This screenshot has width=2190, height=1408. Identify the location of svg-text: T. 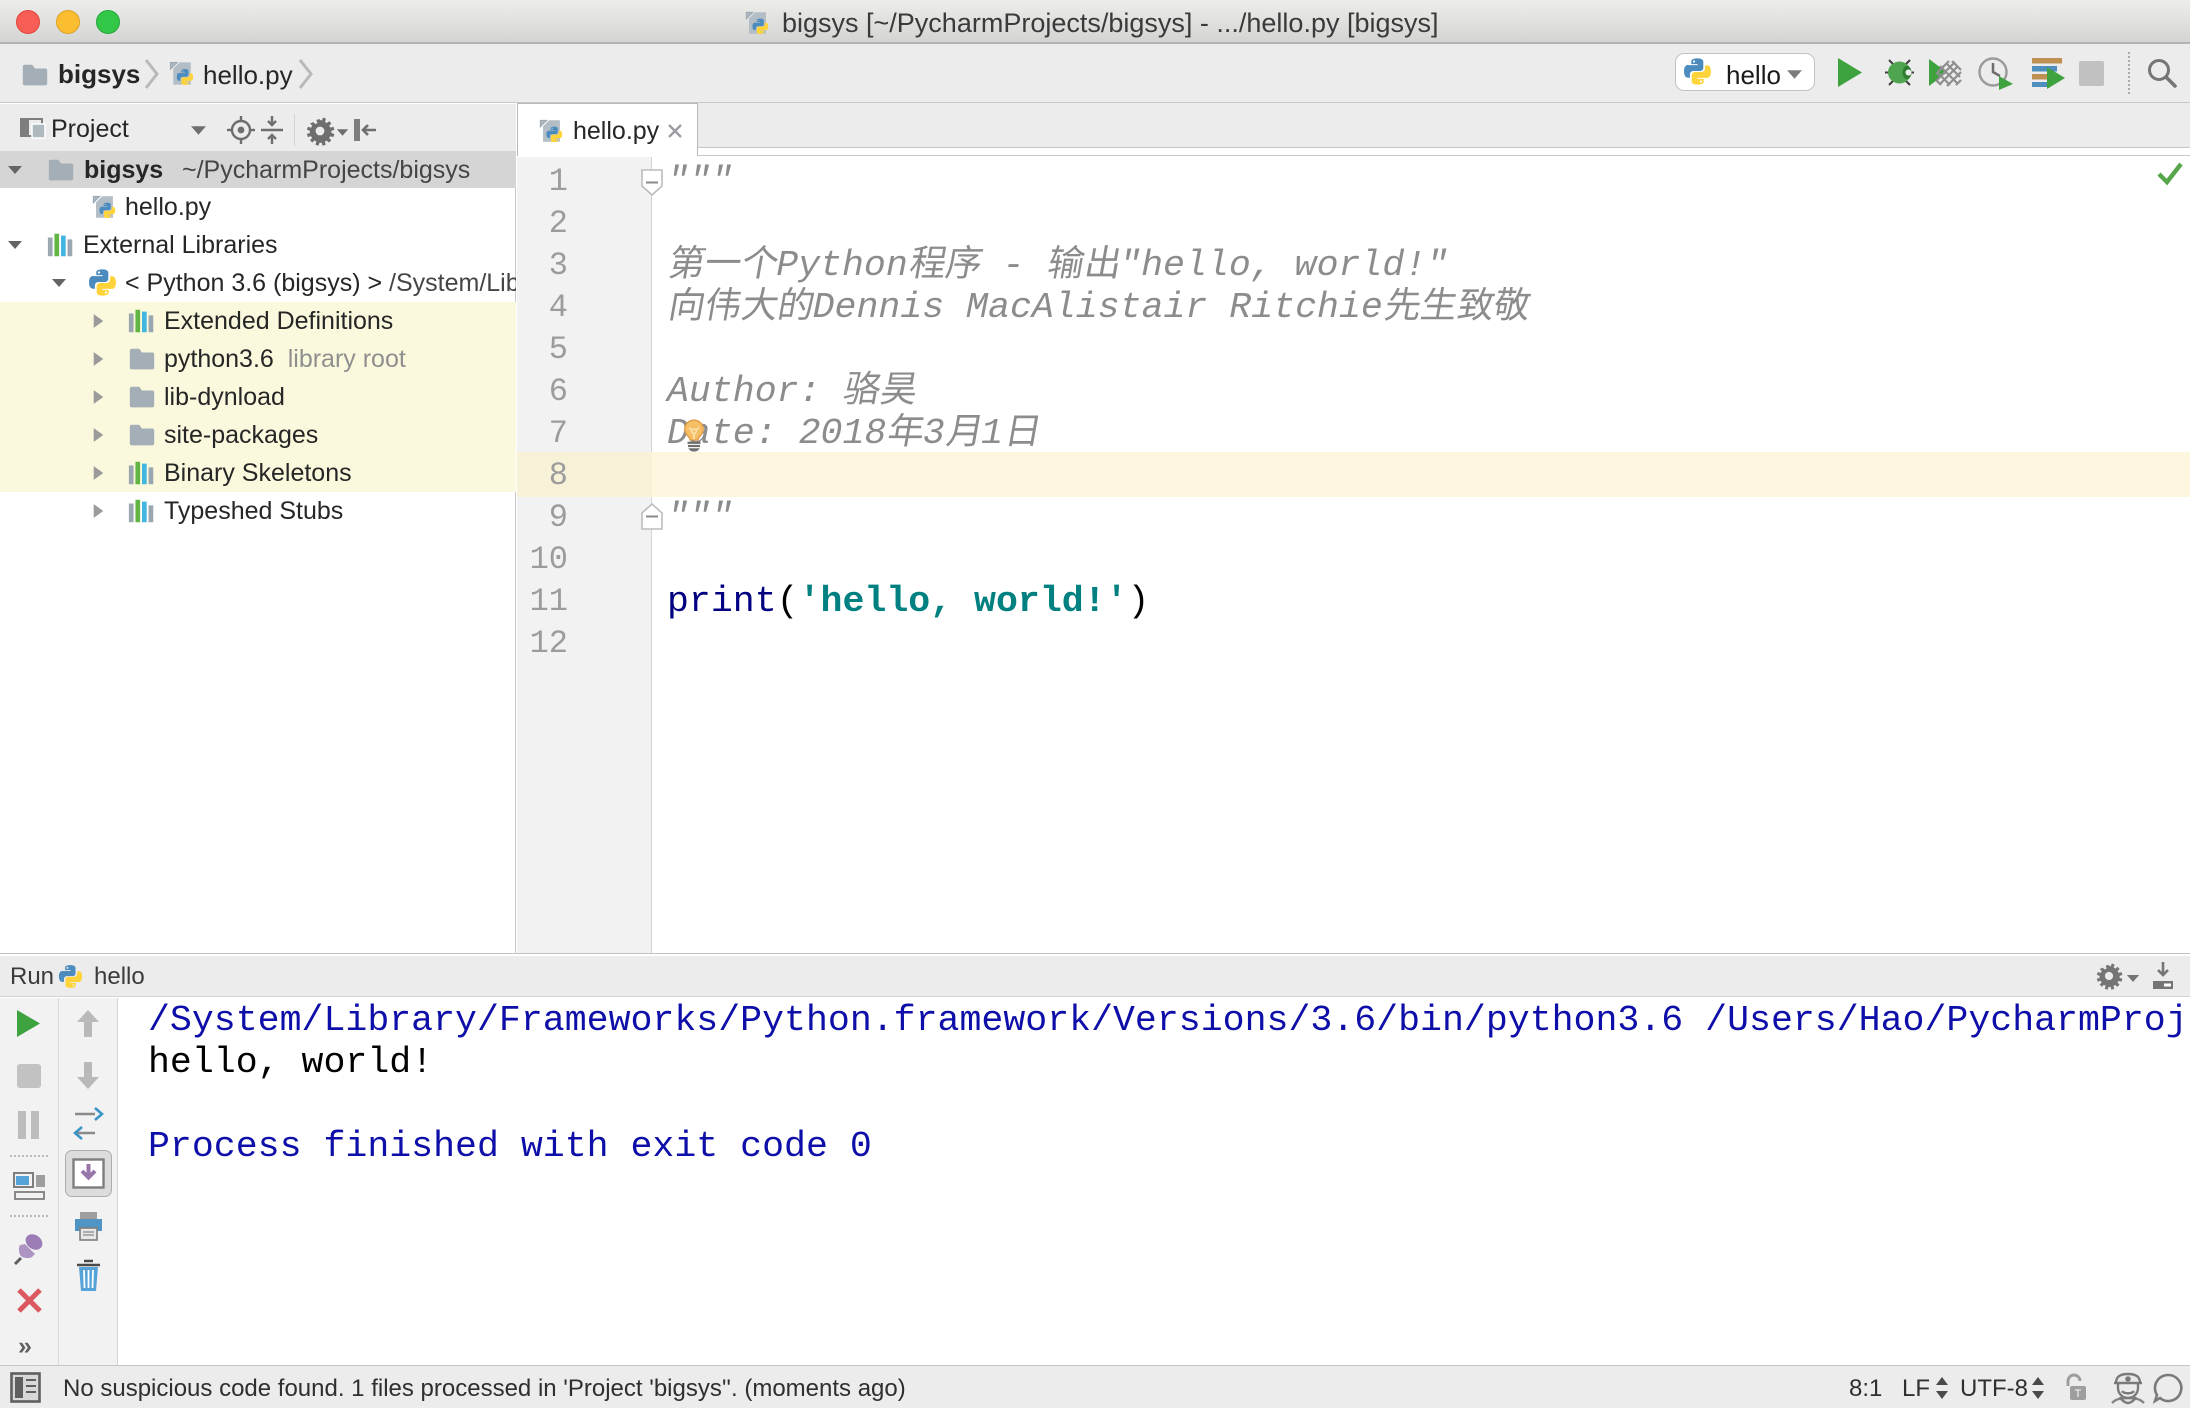
(2078, 1394).